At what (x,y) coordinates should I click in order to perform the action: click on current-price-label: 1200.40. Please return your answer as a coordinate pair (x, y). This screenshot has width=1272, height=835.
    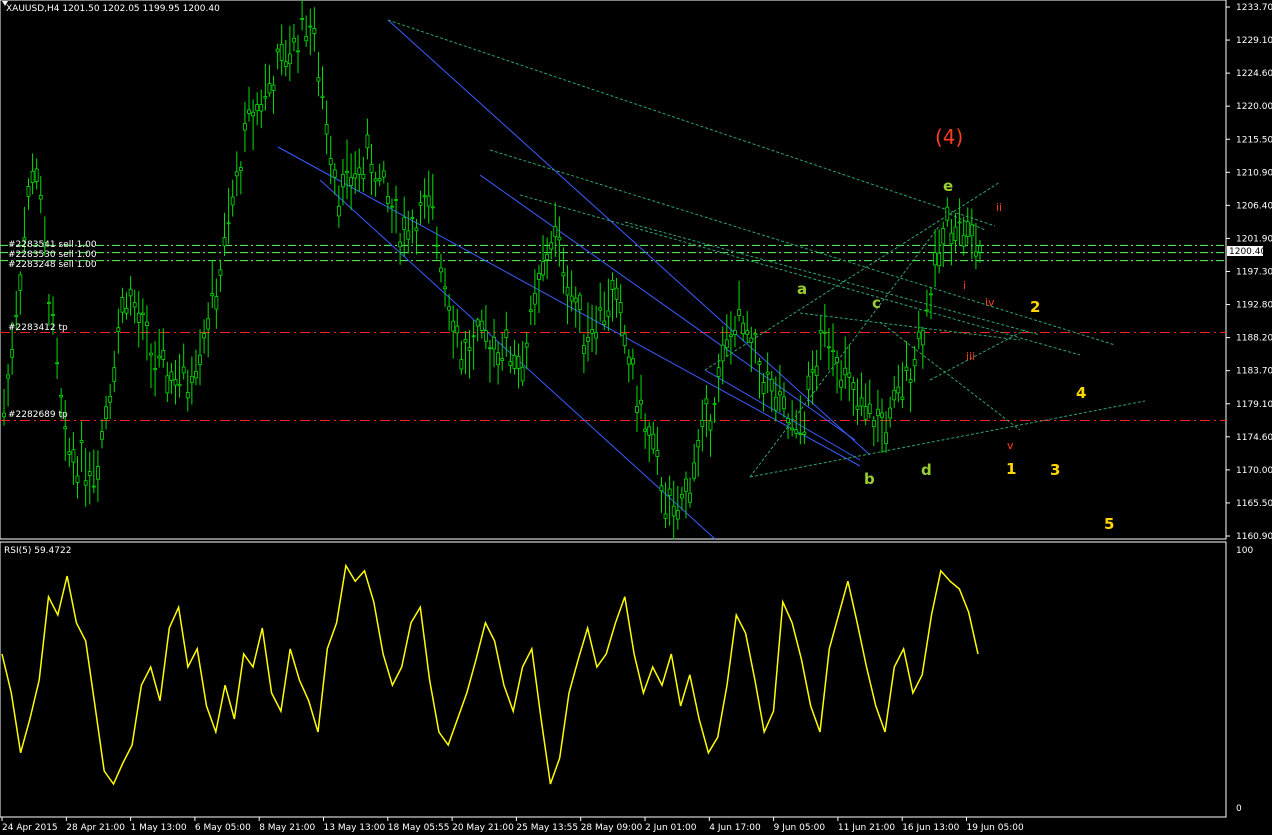
    Looking at the image, I should click on (1247, 252).